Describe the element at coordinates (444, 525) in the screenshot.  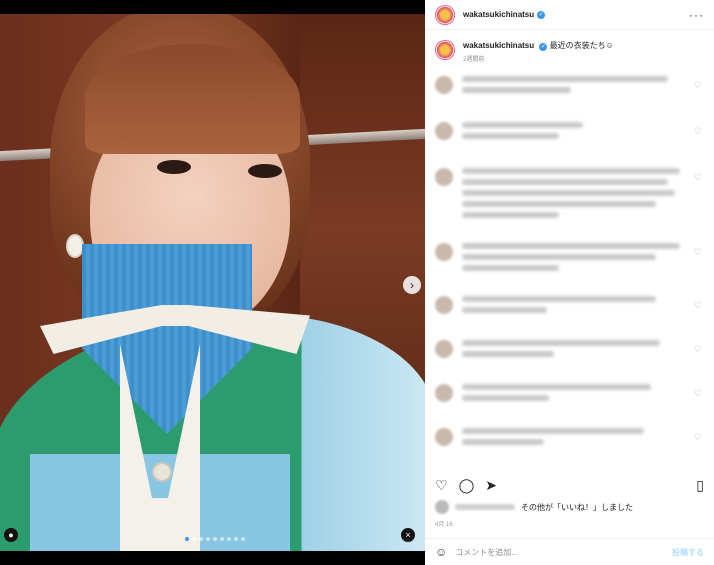
I see `post-timestamp: 4月 16` at that location.